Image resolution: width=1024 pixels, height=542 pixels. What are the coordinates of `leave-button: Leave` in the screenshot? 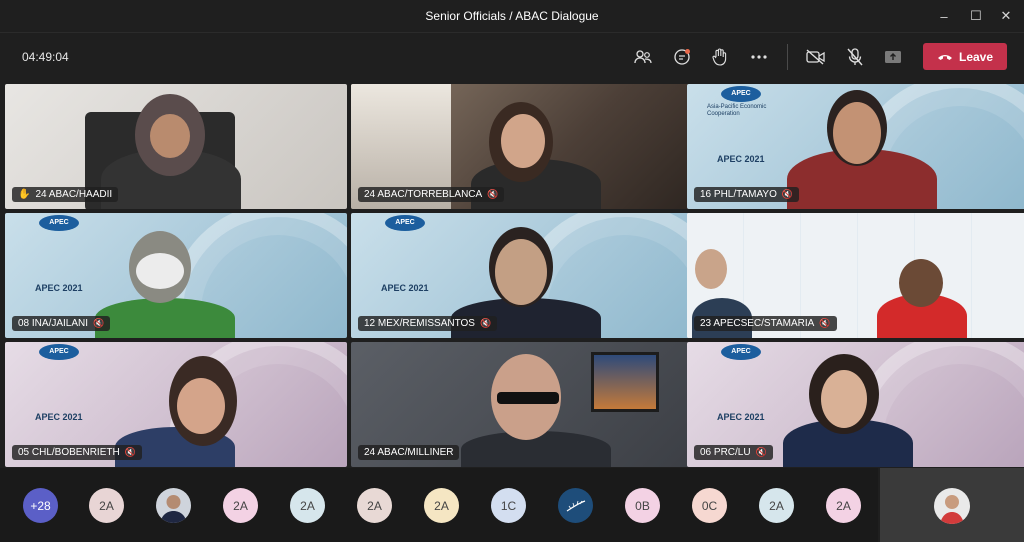 It's located at (965, 56).